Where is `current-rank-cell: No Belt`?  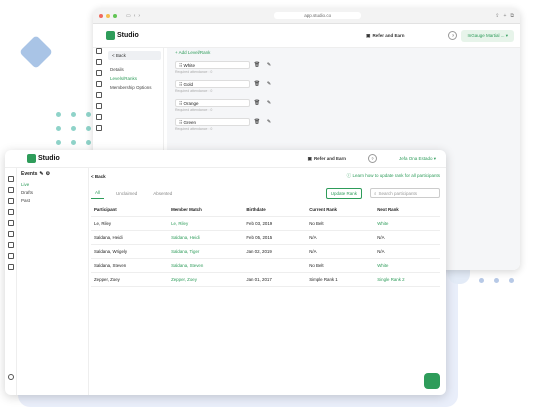
current-rank-cell: No Belt is located at coordinates (340, 265).